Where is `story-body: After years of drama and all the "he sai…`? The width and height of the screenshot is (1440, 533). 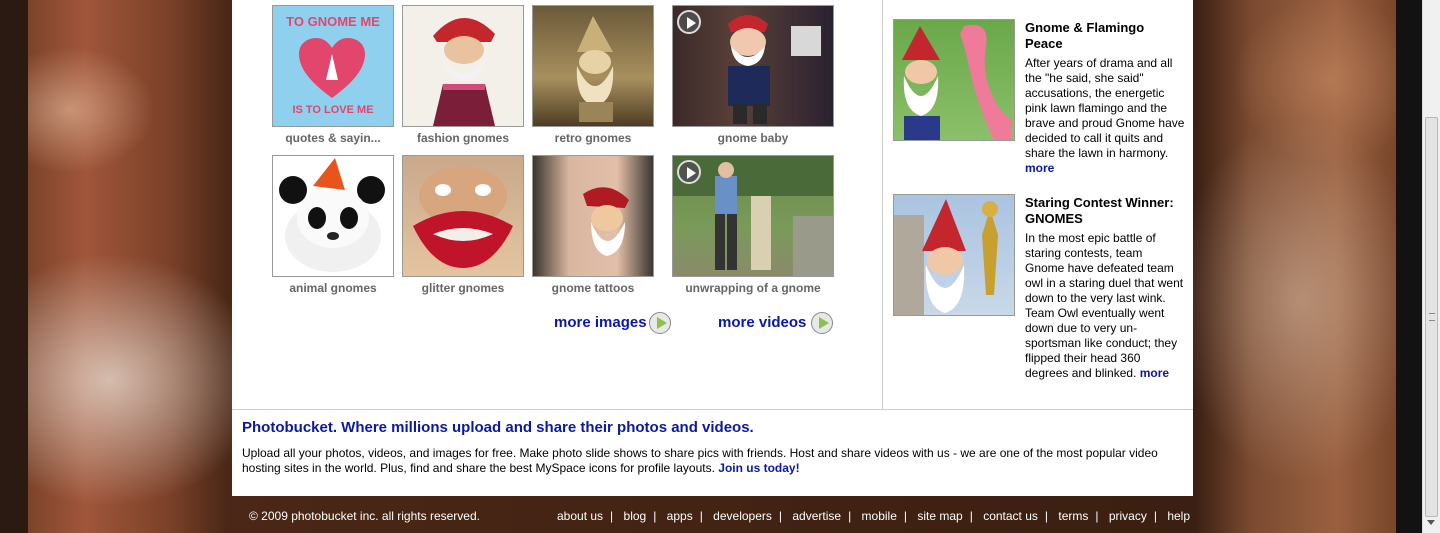
story-body: After years of drama and all the "he sai… is located at coordinates (1105, 116).